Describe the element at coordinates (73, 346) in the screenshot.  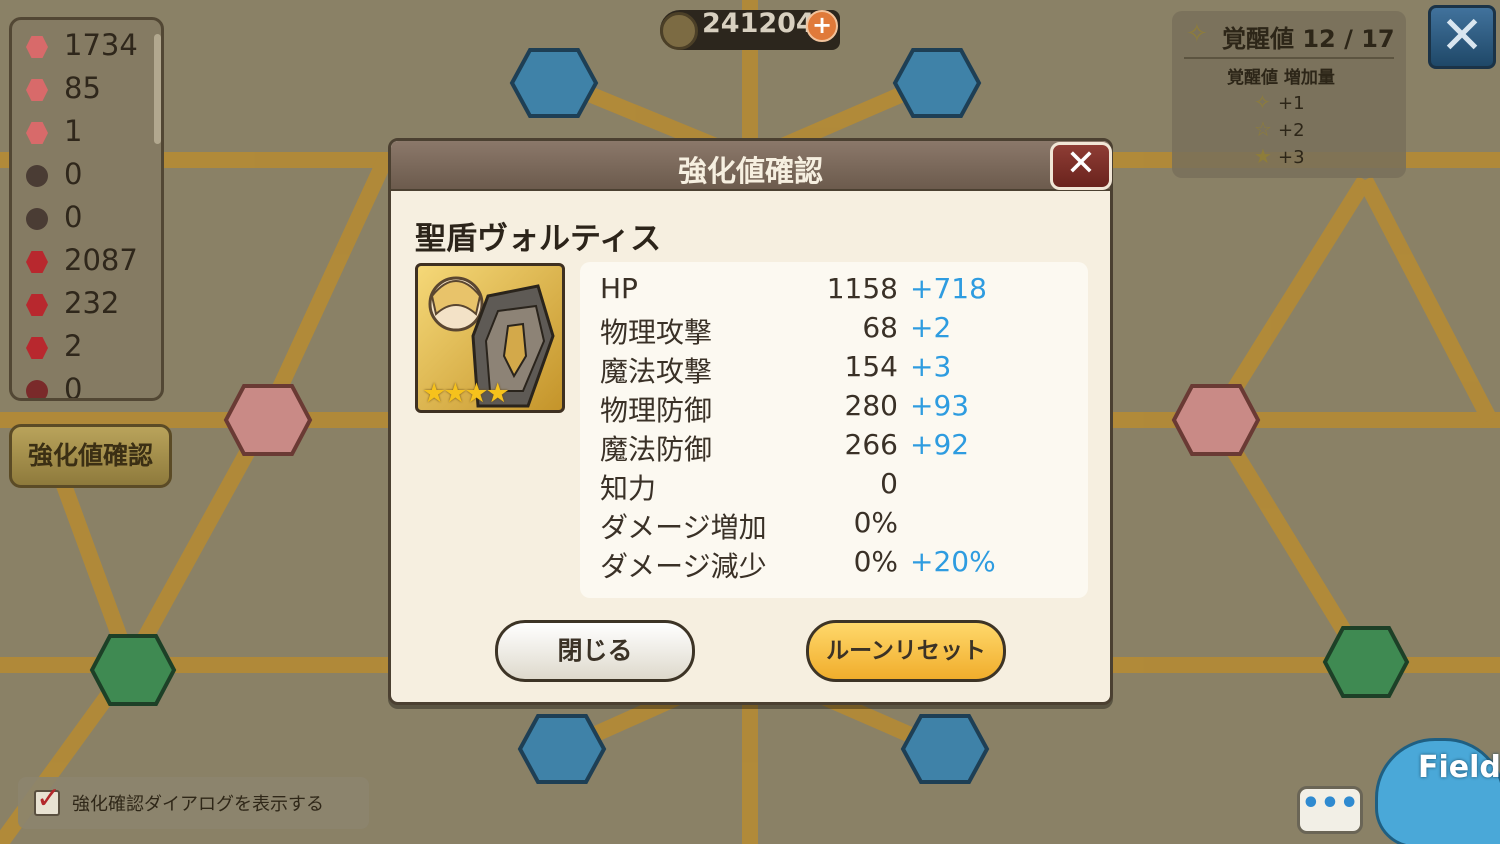
I see `resource-count: 2` at that location.